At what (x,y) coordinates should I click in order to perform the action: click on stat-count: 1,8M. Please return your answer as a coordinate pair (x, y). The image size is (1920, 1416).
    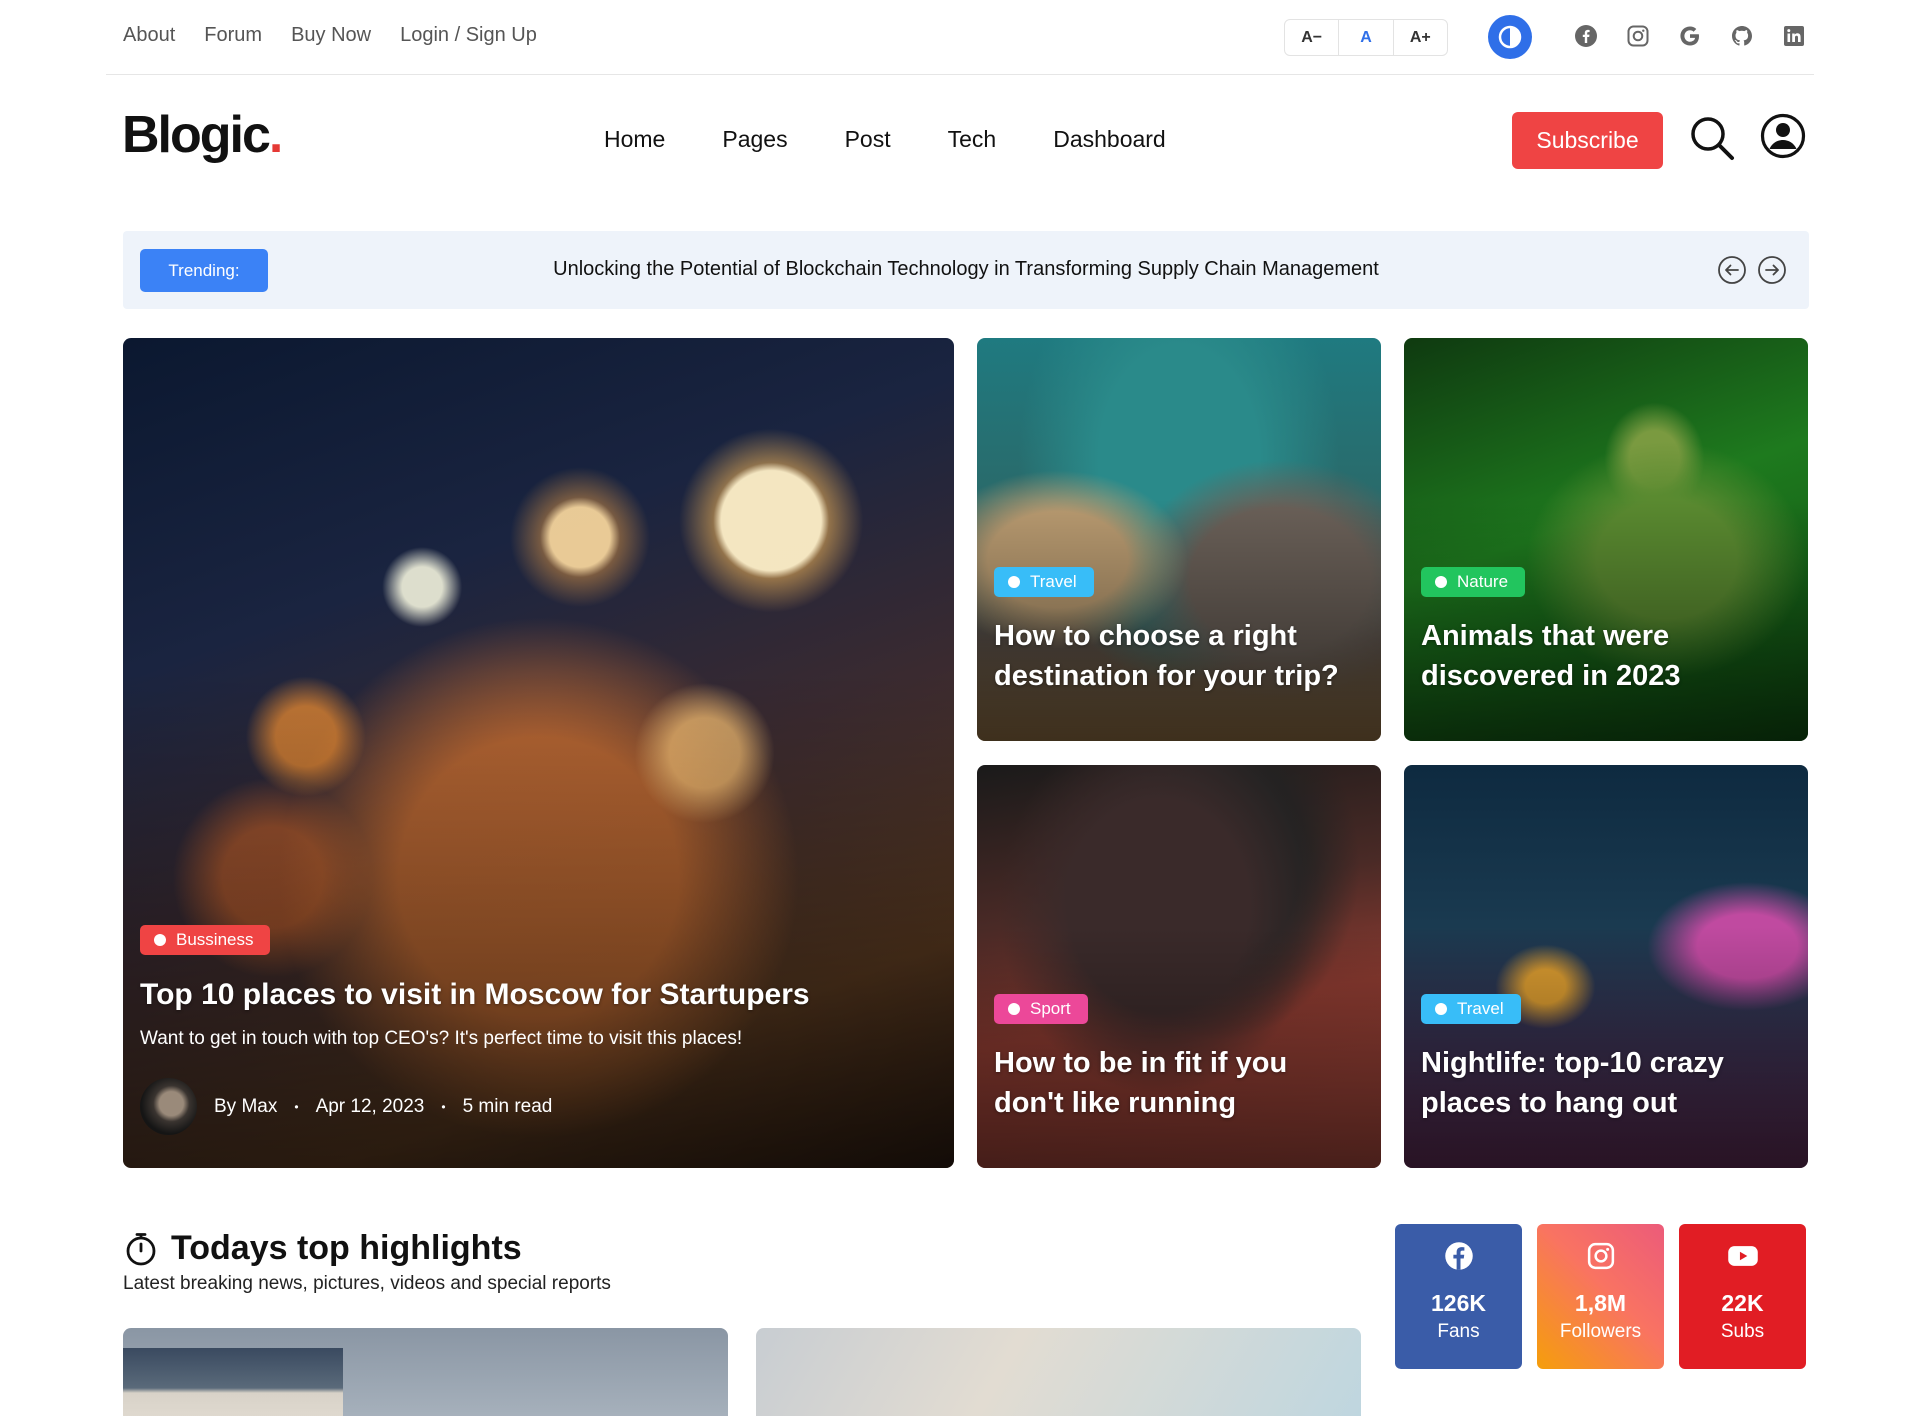
    Looking at the image, I should click on (1600, 1303).